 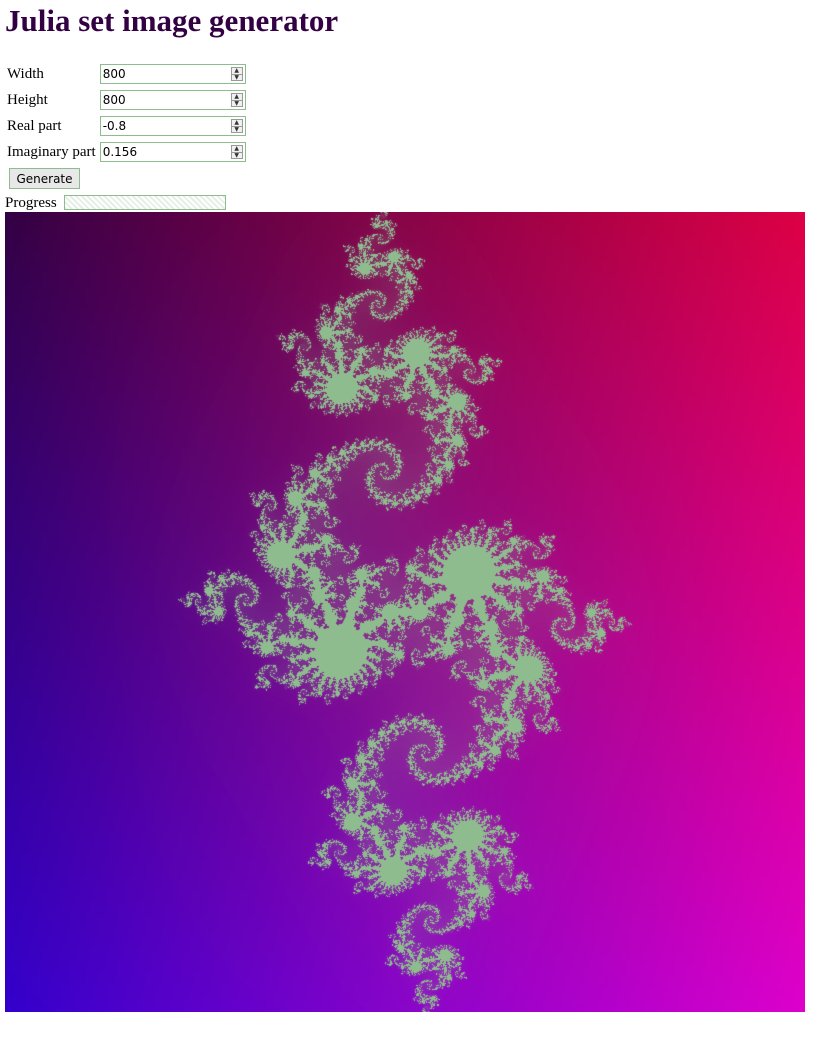 What do you see at coordinates (25, 73) in the screenshot?
I see `width-label: Width` at bounding box center [25, 73].